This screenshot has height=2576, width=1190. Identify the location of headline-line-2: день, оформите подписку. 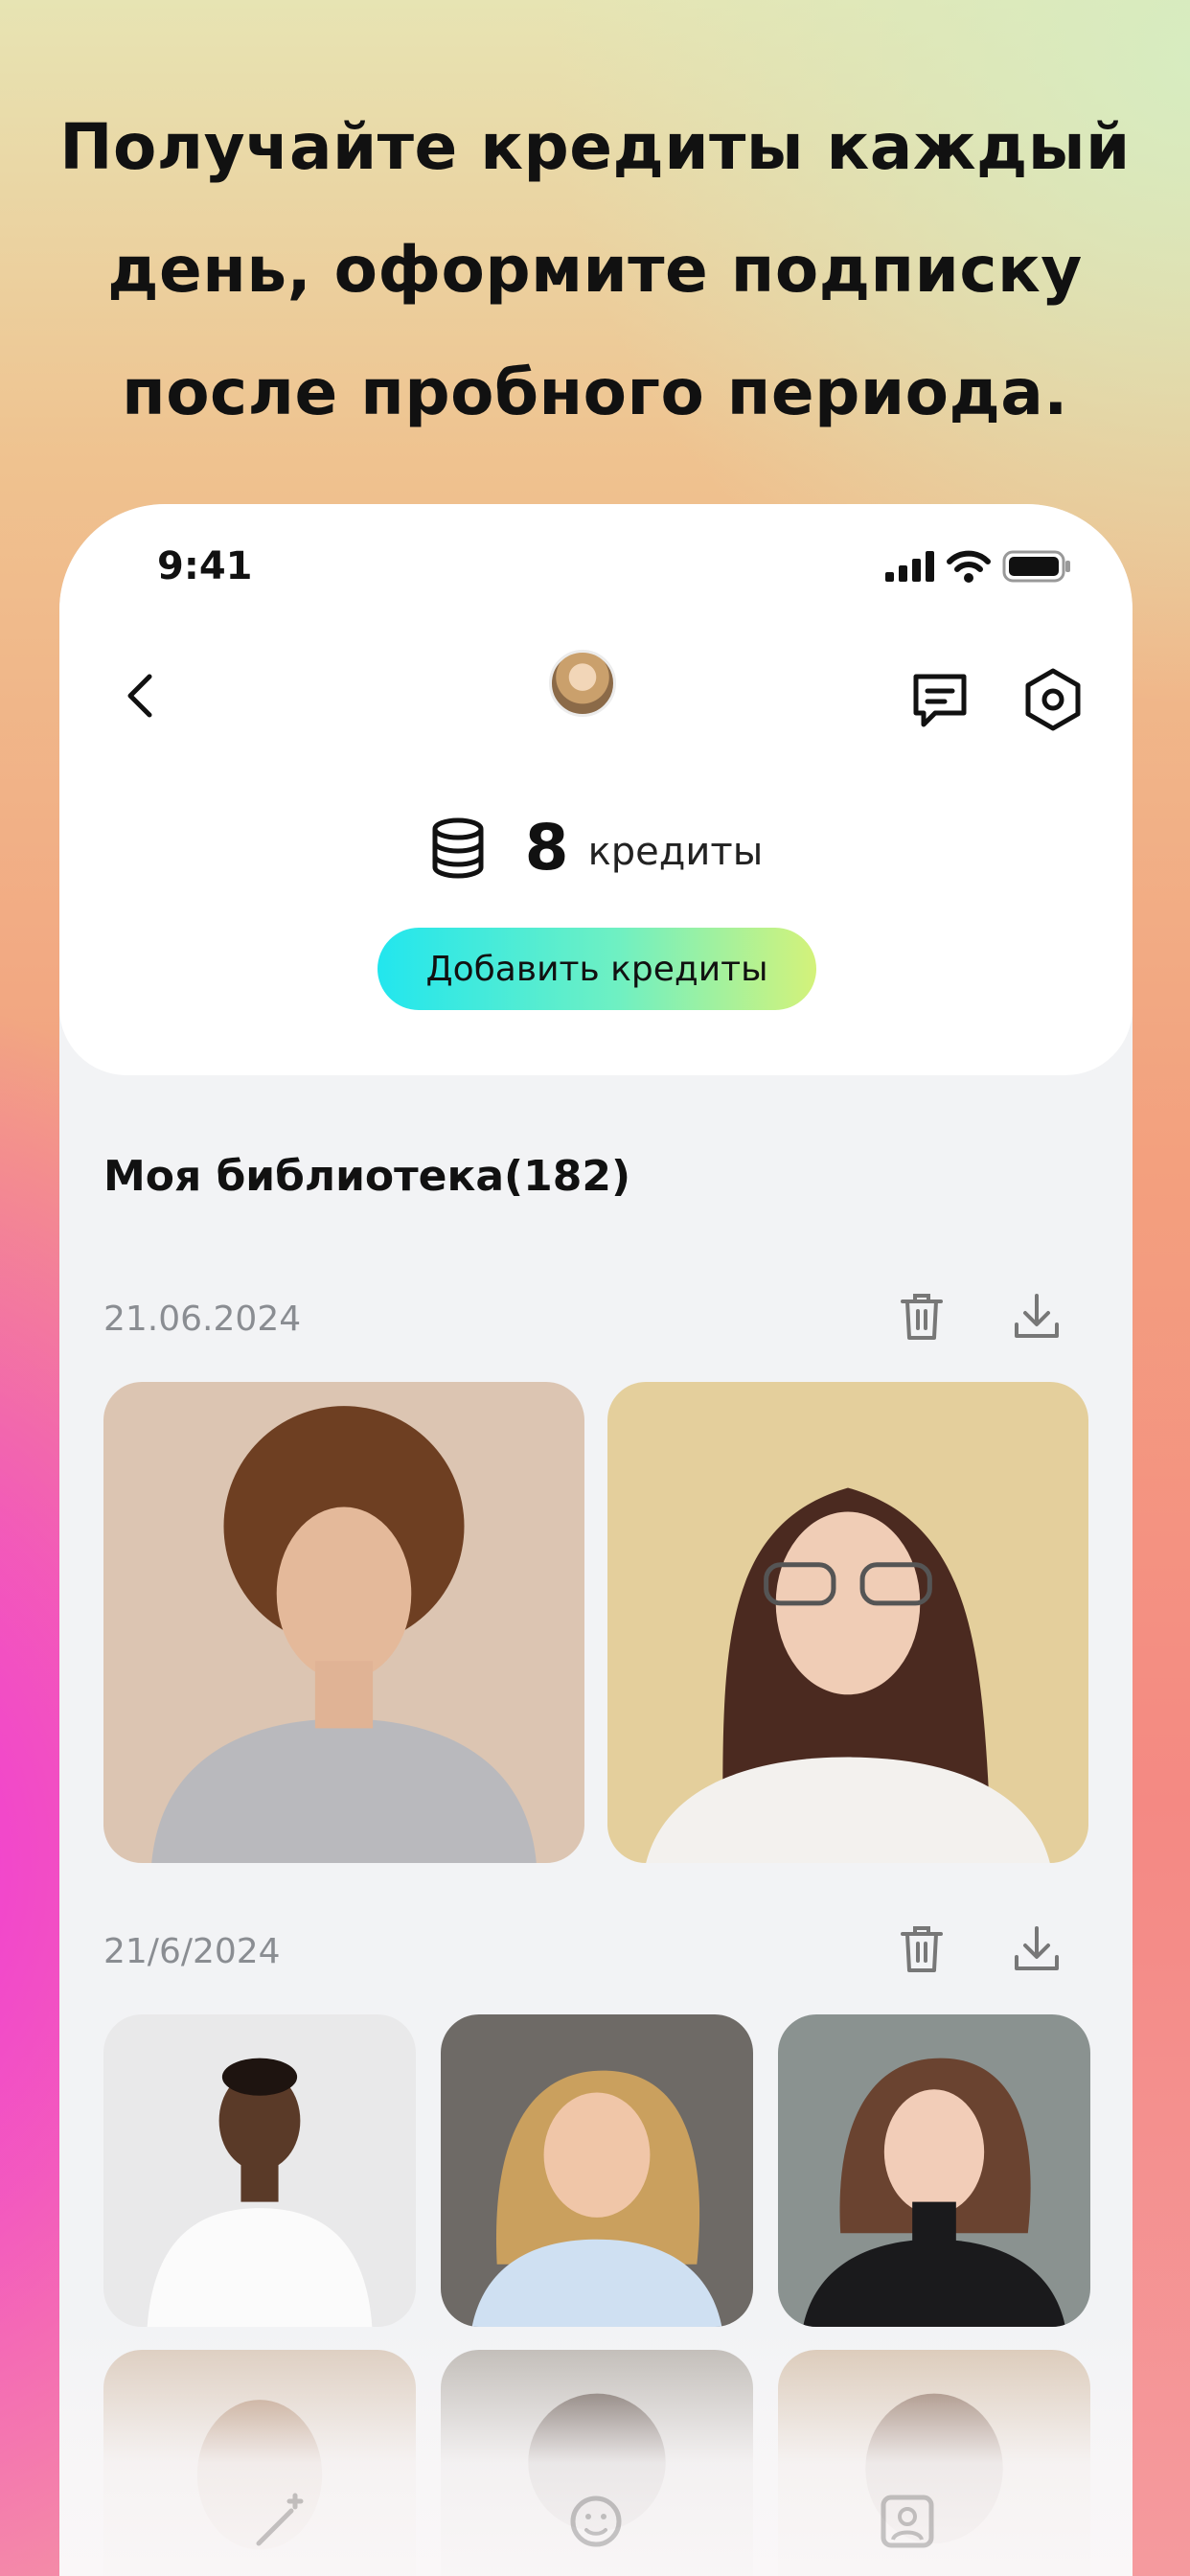
(595, 270).